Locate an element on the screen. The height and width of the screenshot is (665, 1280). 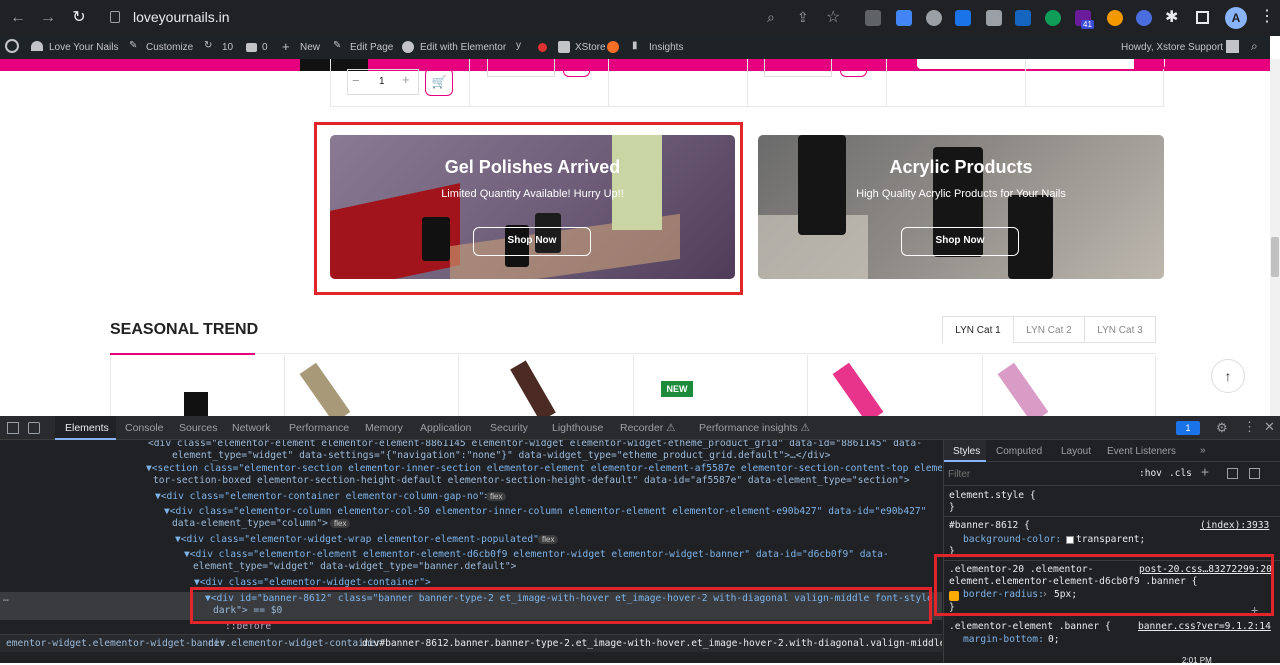
moon-extension-icon is located at coordinates (1115, 18).